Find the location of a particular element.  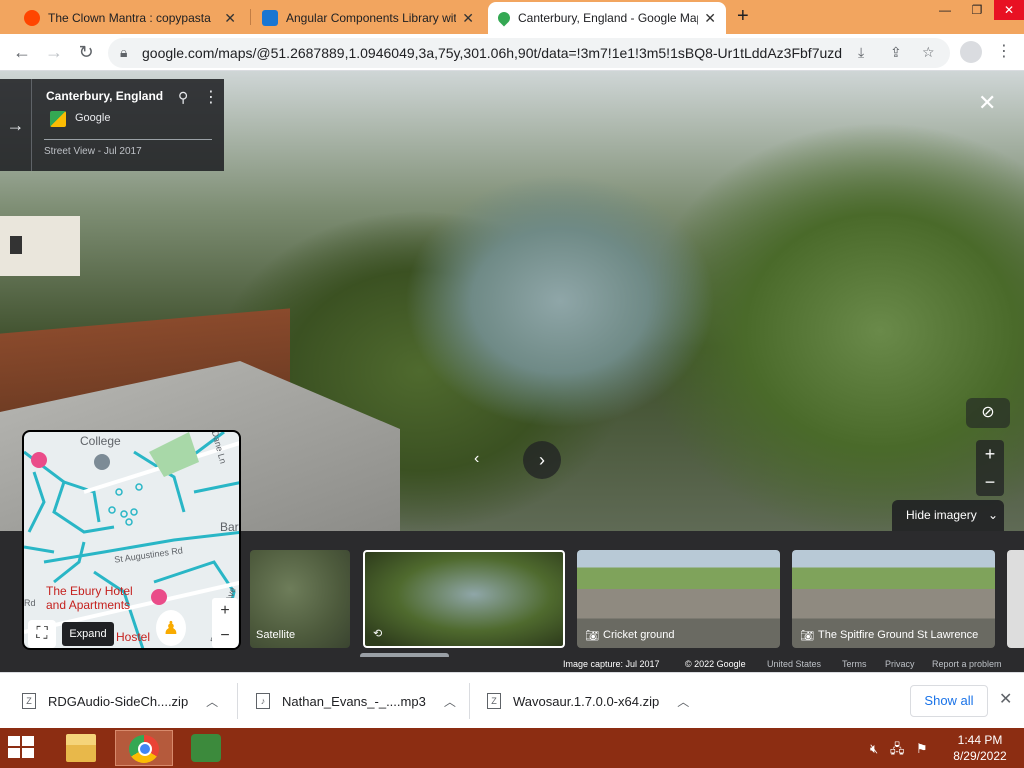

chevron-right-icon: › is located at coordinates (542, 460).